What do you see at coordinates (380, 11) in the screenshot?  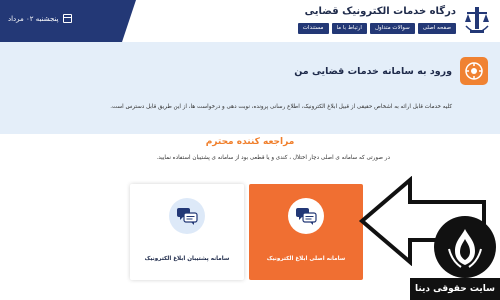 I see `portal-title: درگاه خدمات الکترونیک قضایی` at bounding box center [380, 11].